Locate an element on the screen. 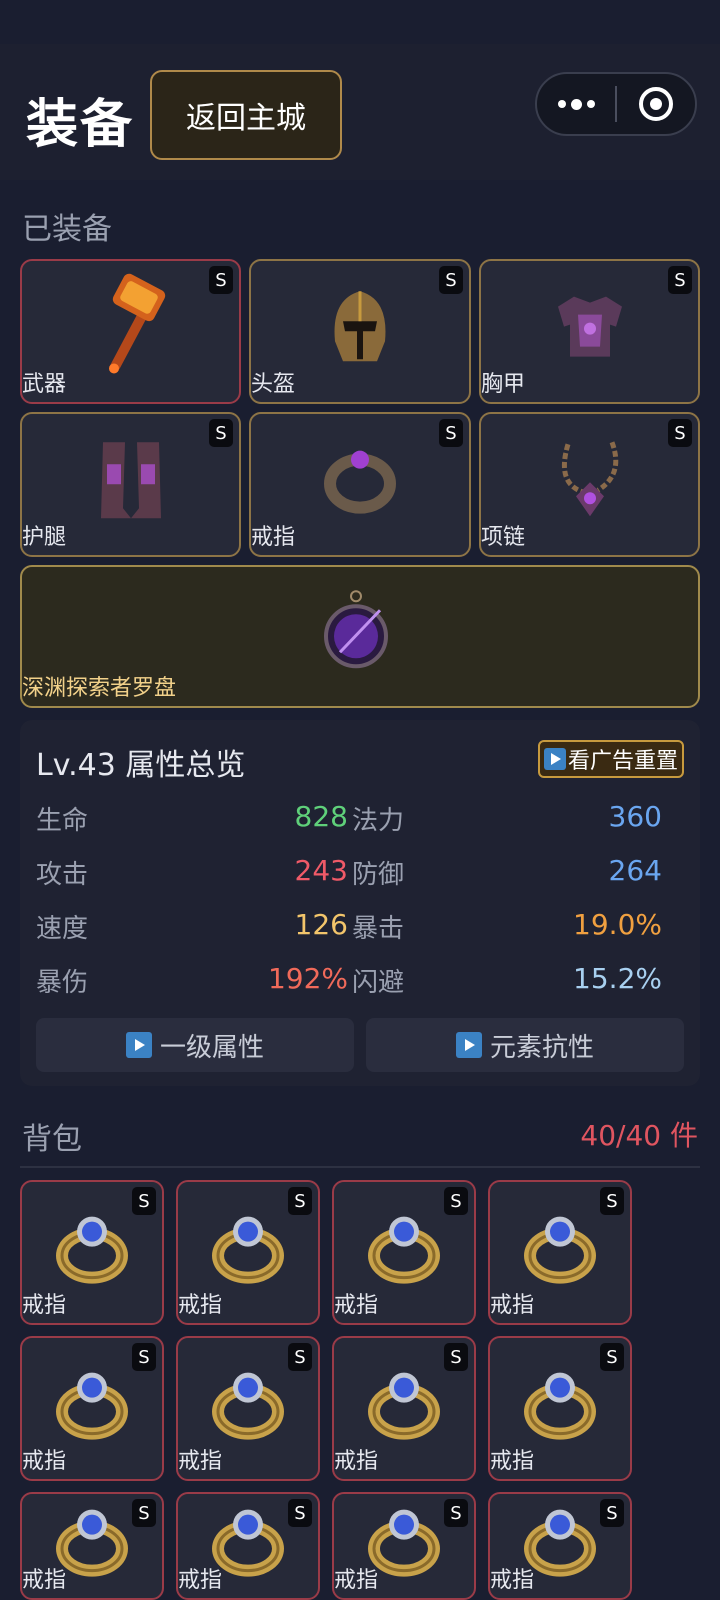 The height and width of the screenshot is (1600, 720). equip-slot-weapon: S 武器 is located at coordinates (130, 331).